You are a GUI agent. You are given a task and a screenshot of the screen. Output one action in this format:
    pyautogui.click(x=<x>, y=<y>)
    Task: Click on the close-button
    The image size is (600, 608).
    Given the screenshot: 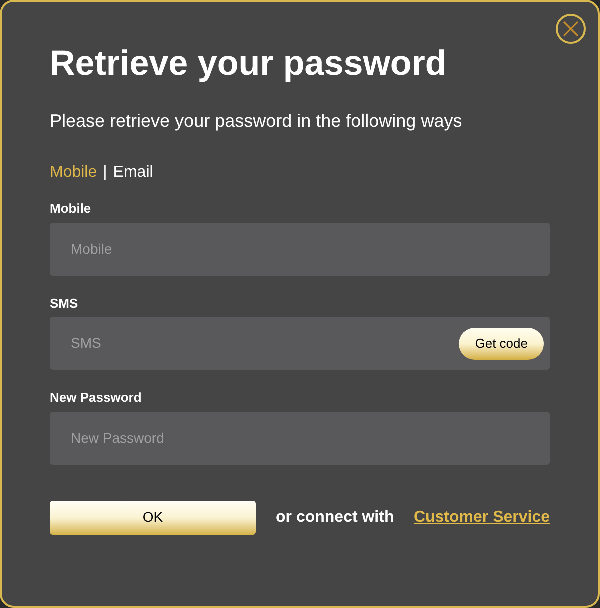 What is the action you would take?
    pyautogui.click(x=571, y=29)
    